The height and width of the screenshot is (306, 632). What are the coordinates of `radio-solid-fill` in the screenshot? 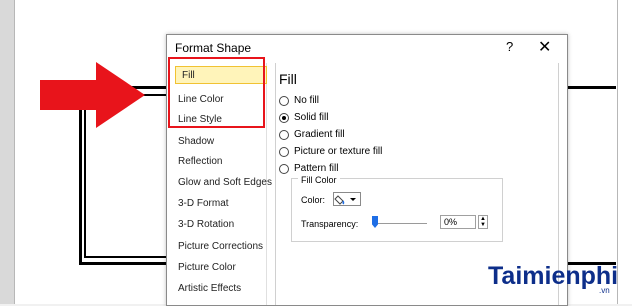 It's located at (284, 118).